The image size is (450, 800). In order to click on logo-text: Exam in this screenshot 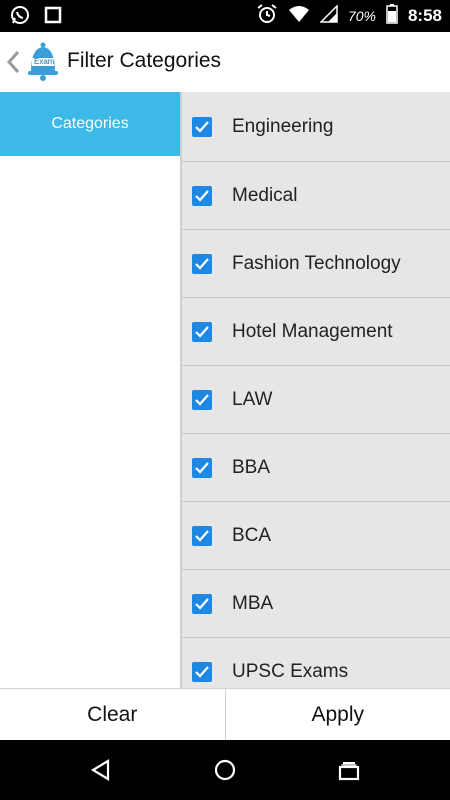, I will do `click(44, 61)`.